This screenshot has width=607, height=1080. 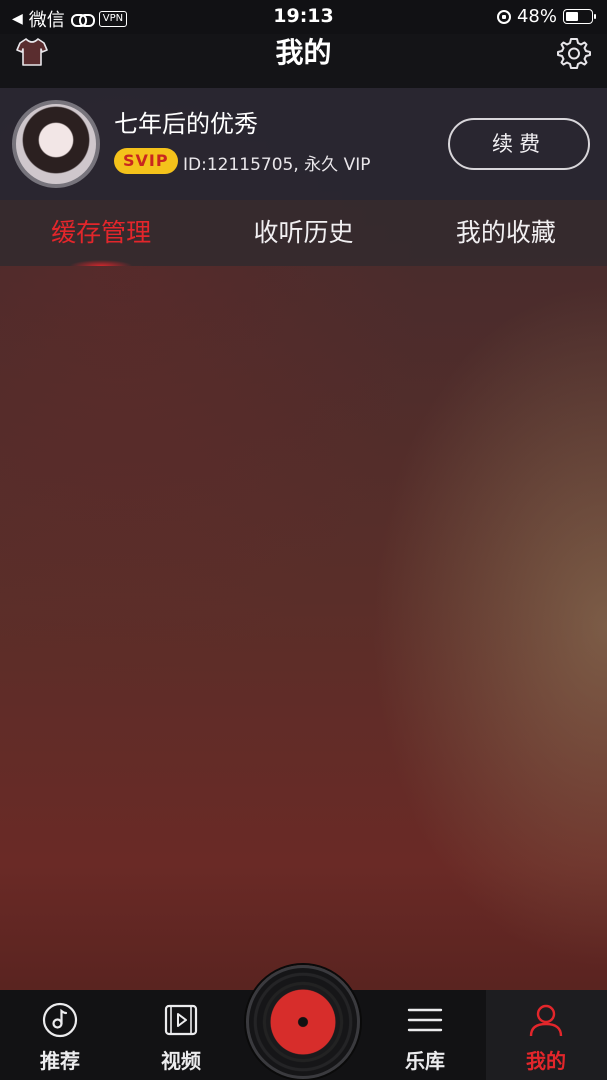 I want to click on nav-bar: 我的, so click(x=303, y=61).